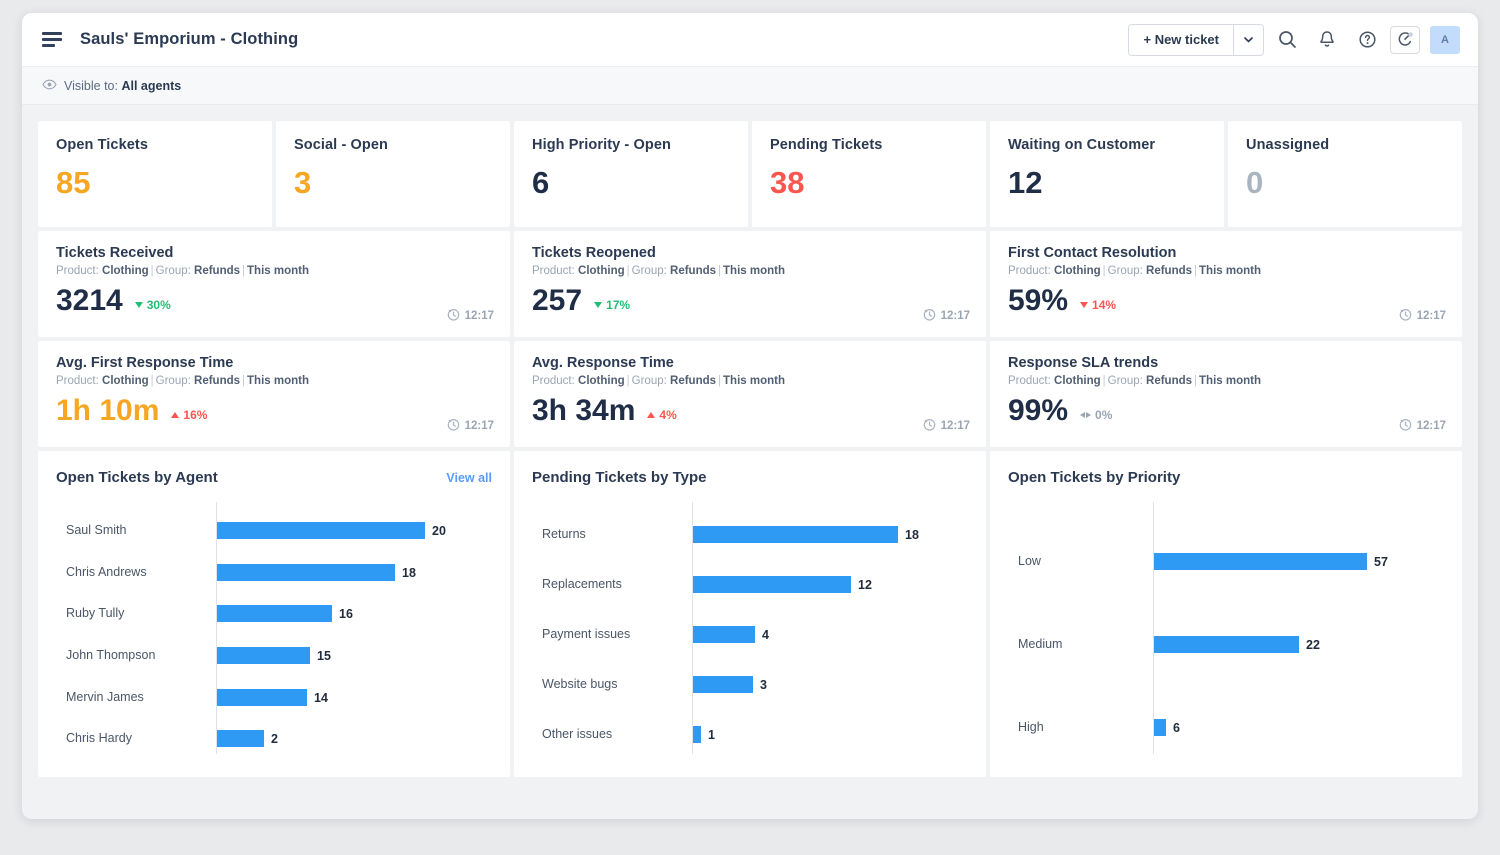  Describe the element at coordinates (765, 635) in the screenshot. I see `chart-bar-value: 4` at that location.